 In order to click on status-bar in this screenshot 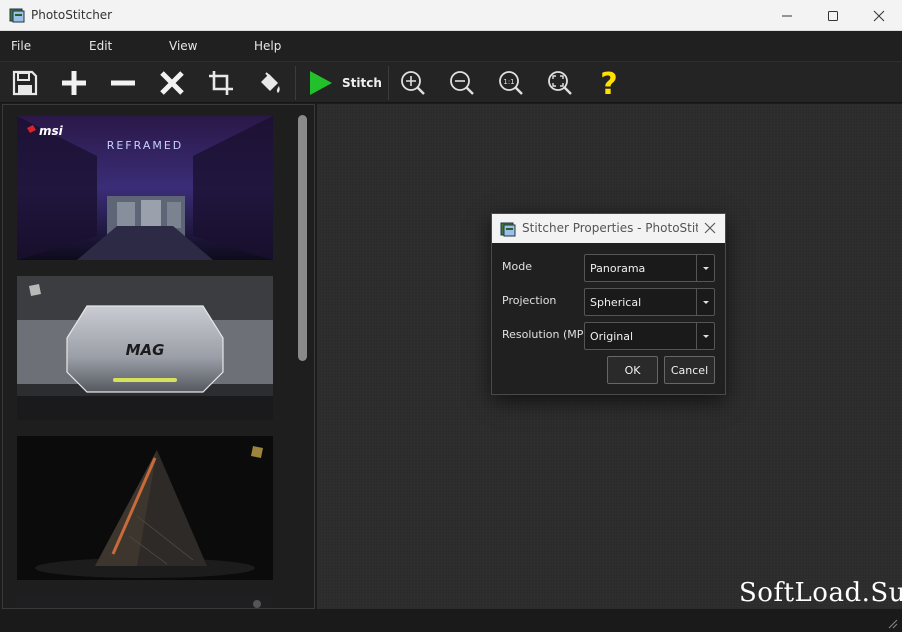, I will do `click(451, 620)`.